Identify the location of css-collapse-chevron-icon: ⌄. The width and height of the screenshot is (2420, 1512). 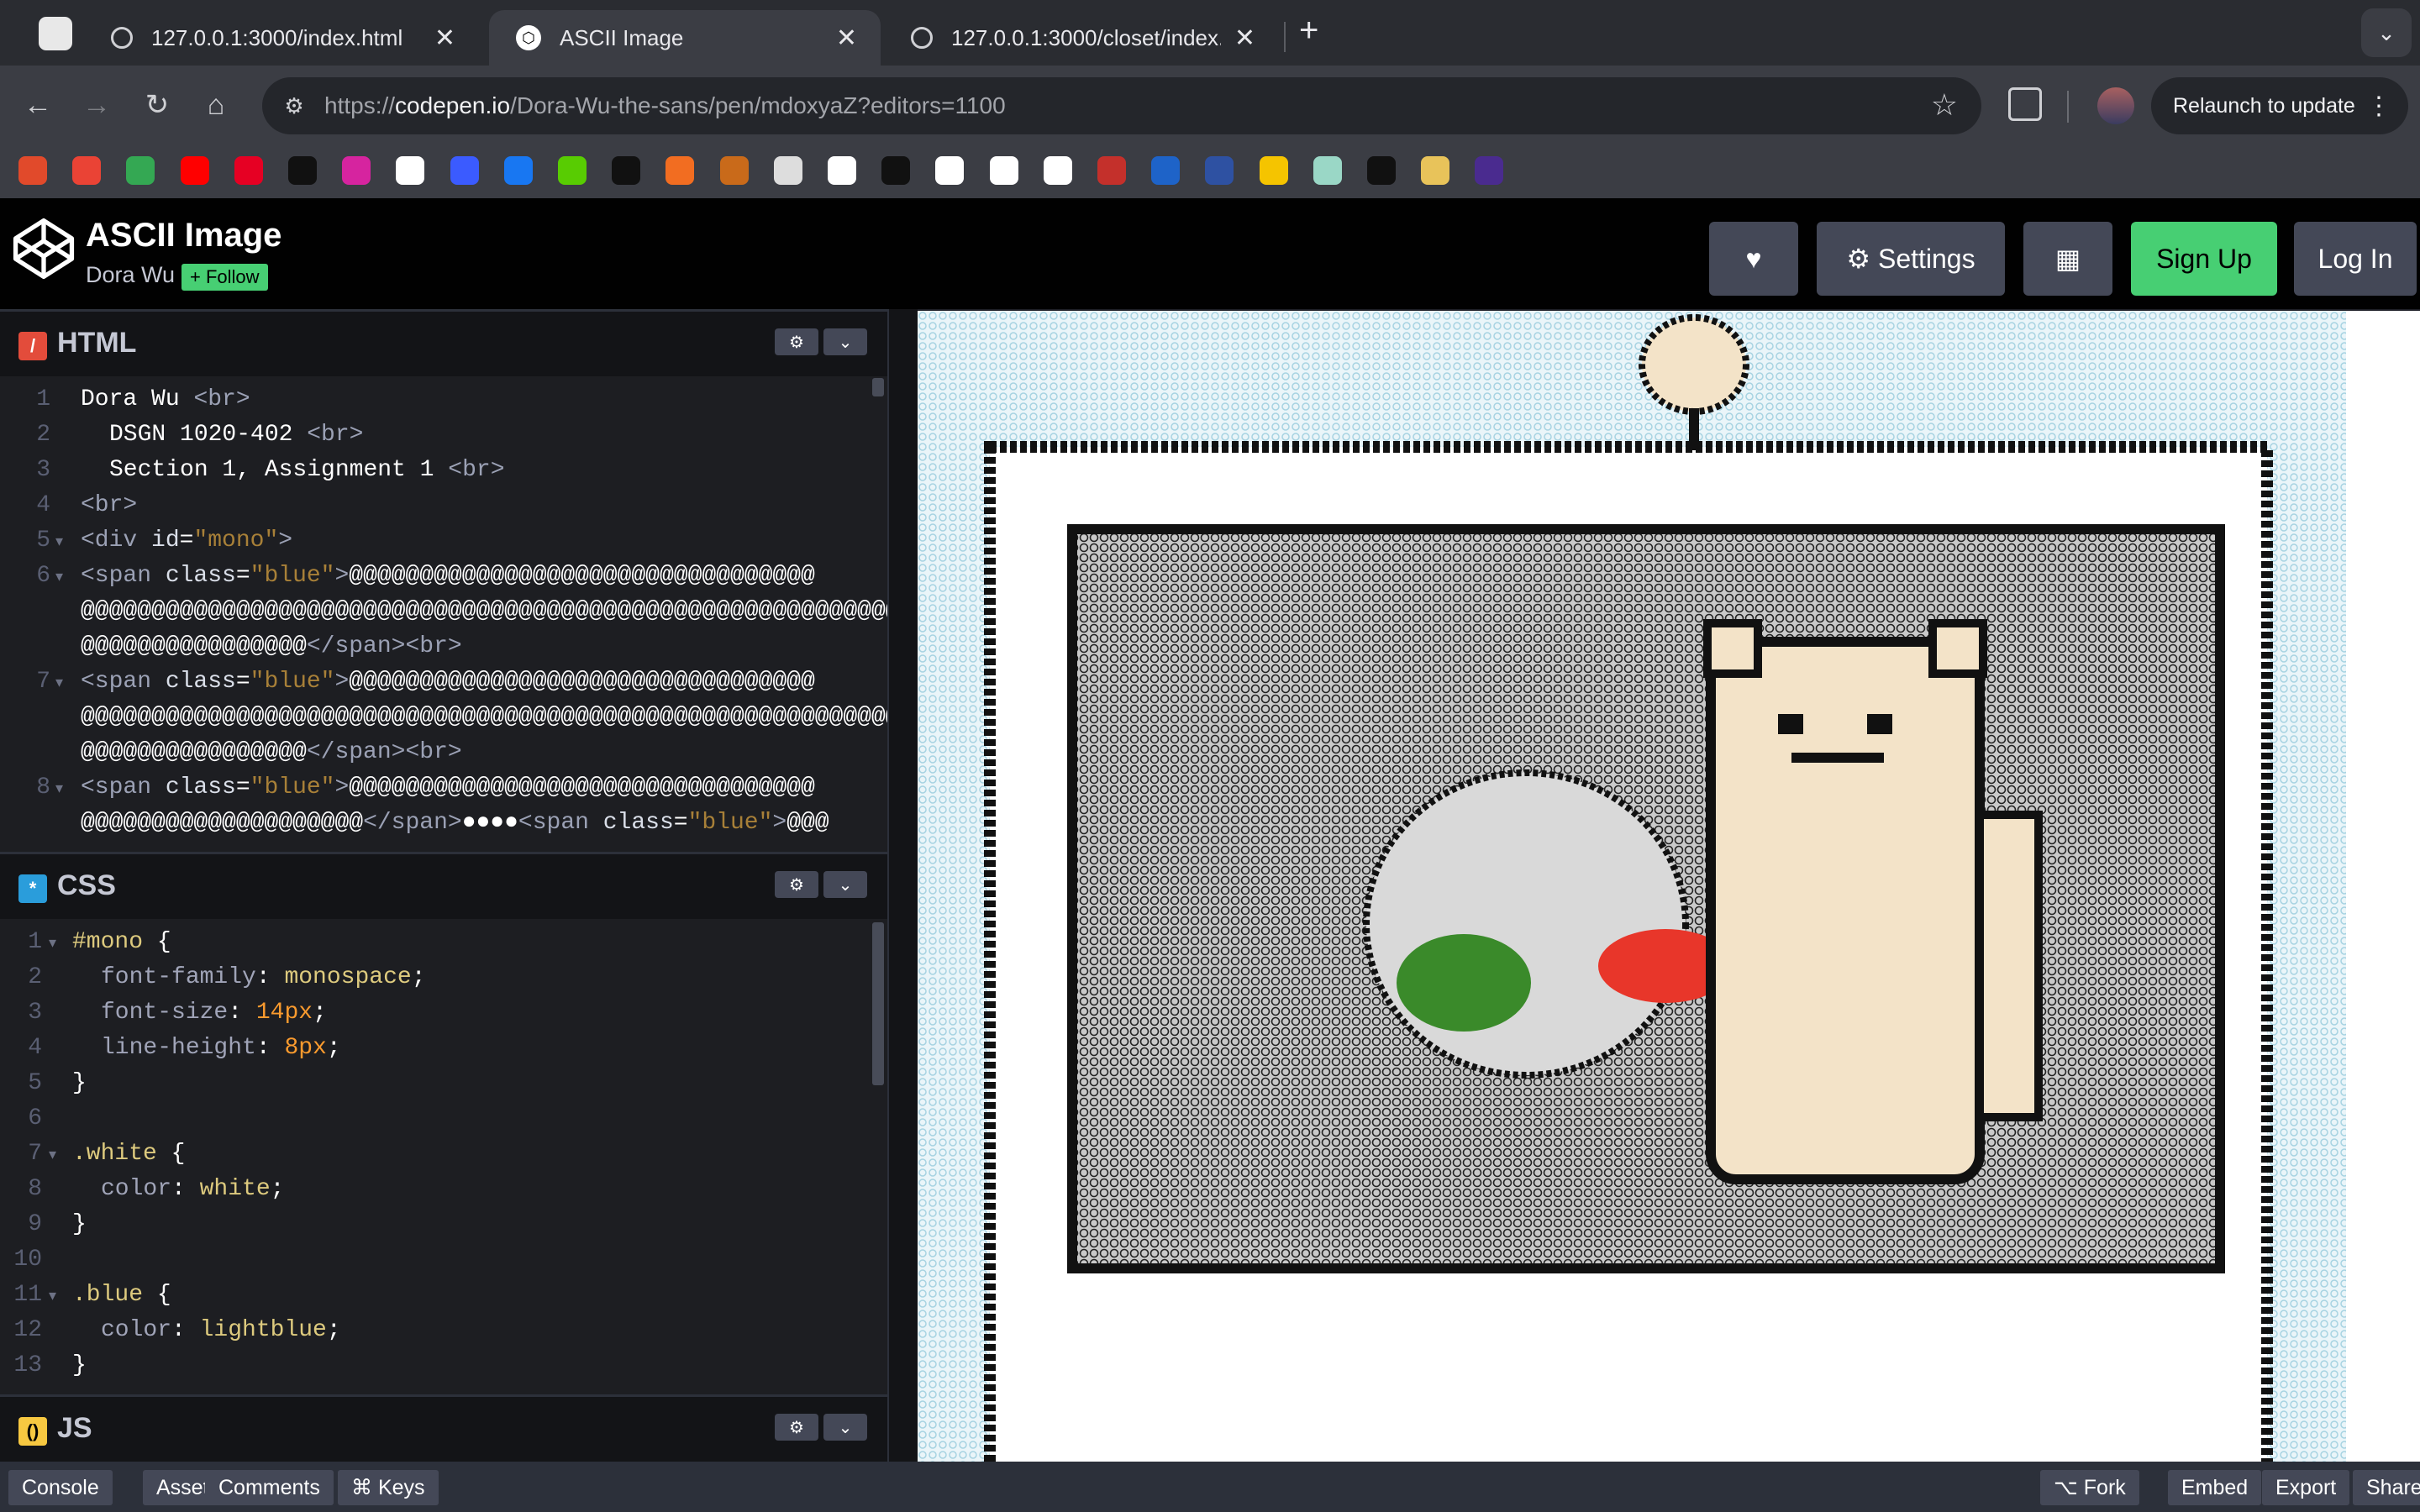
(845, 884).